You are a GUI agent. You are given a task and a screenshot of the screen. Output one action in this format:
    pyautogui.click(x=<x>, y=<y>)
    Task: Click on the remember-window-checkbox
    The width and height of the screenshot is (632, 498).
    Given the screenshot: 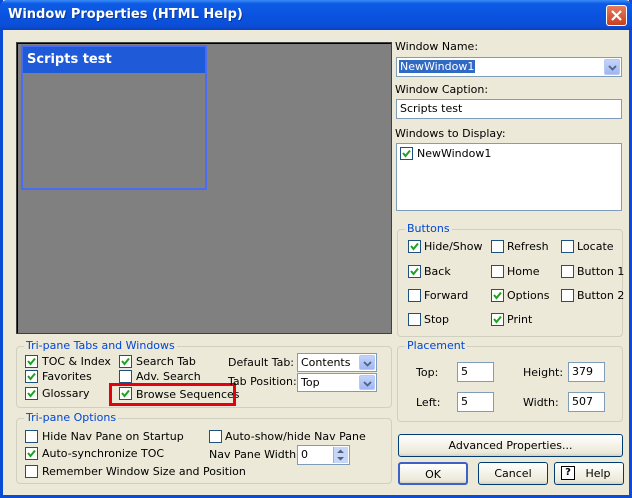 What is the action you would take?
    pyautogui.click(x=31, y=471)
    